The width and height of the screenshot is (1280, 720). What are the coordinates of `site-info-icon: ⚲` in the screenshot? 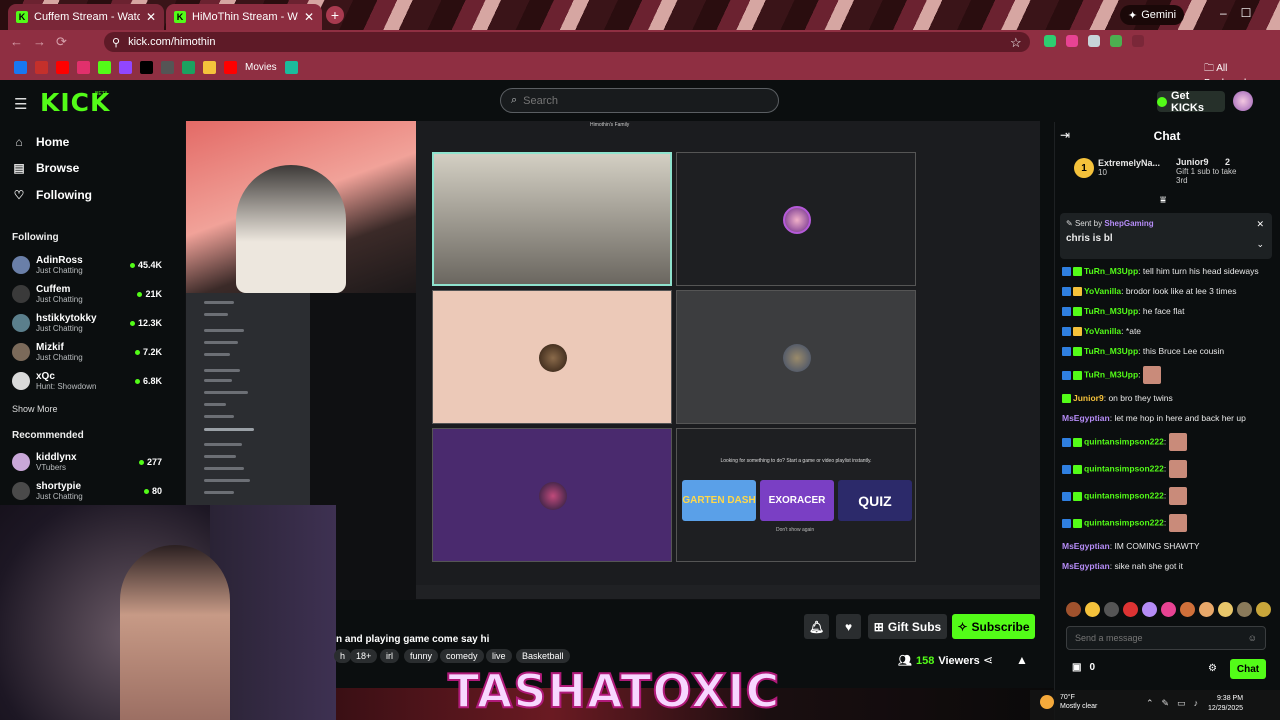 It's located at (116, 42).